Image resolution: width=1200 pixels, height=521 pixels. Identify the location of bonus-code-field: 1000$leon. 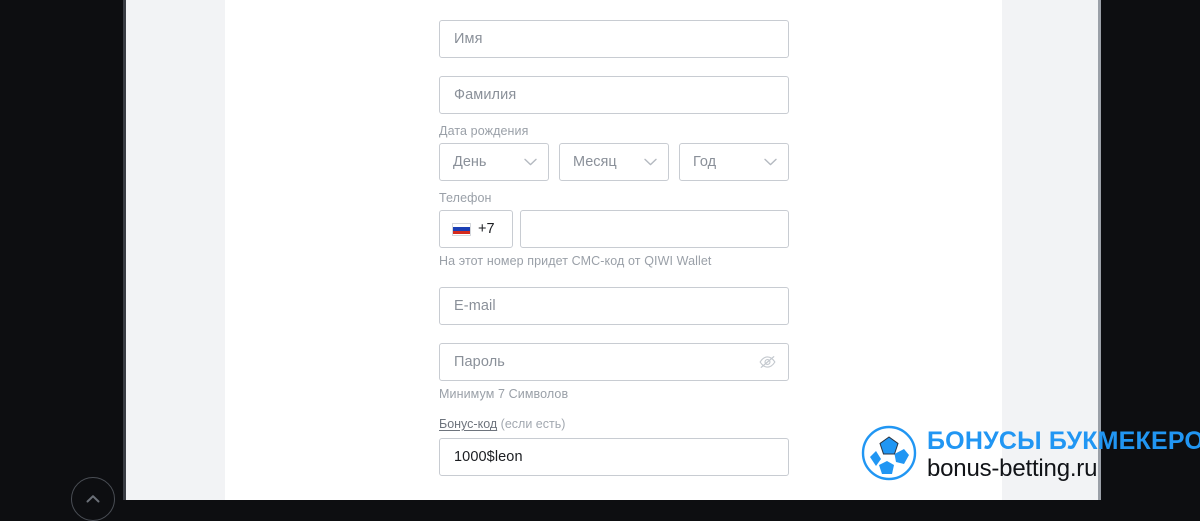
(614, 457).